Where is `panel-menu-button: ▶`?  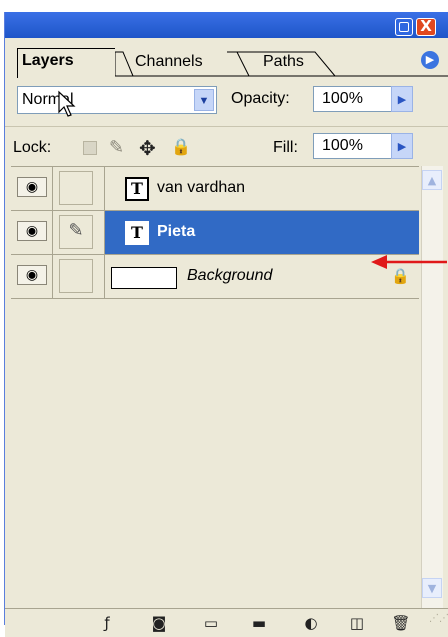
panel-menu-button: ▶ is located at coordinates (430, 60).